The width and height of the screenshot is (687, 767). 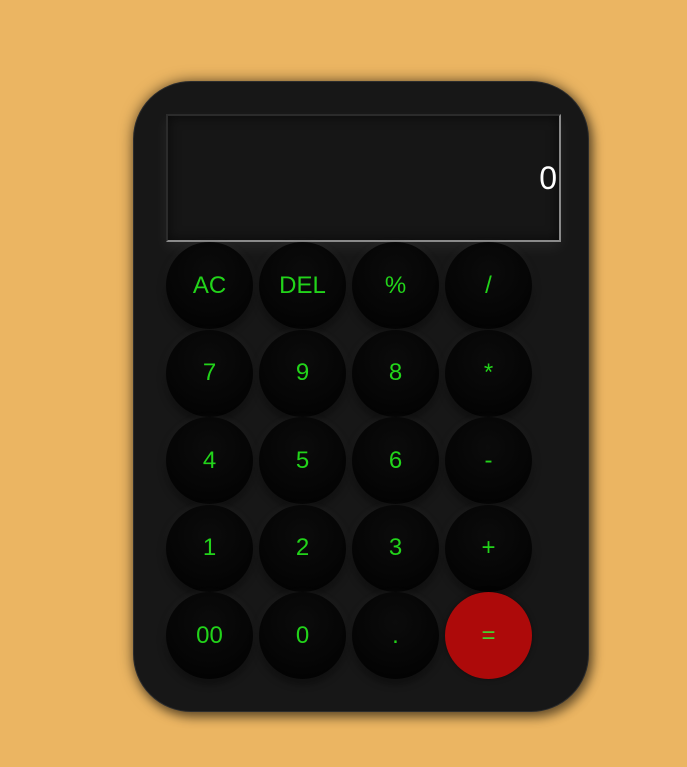 What do you see at coordinates (209, 635) in the screenshot?
I see `key-00: 00` at bounding box center [209, 635].